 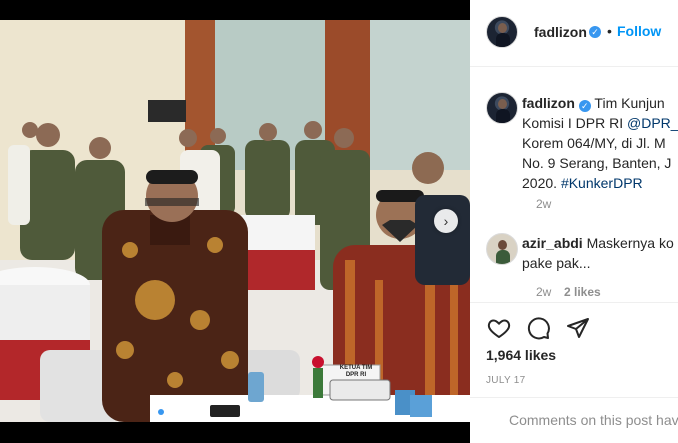 What do you see at coordinates (543, 204) in the screenshot?
I see `caption-timestamp: 2w` at bounding box center [543, 204].